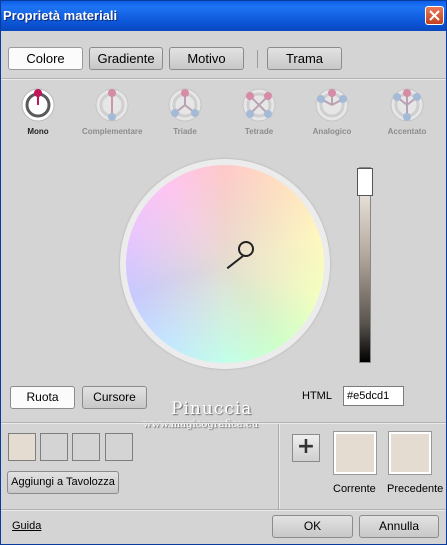  Describe the element at coordinates (399, 526) in the screenshot. I see `cancel-button: Annulla` at that location.